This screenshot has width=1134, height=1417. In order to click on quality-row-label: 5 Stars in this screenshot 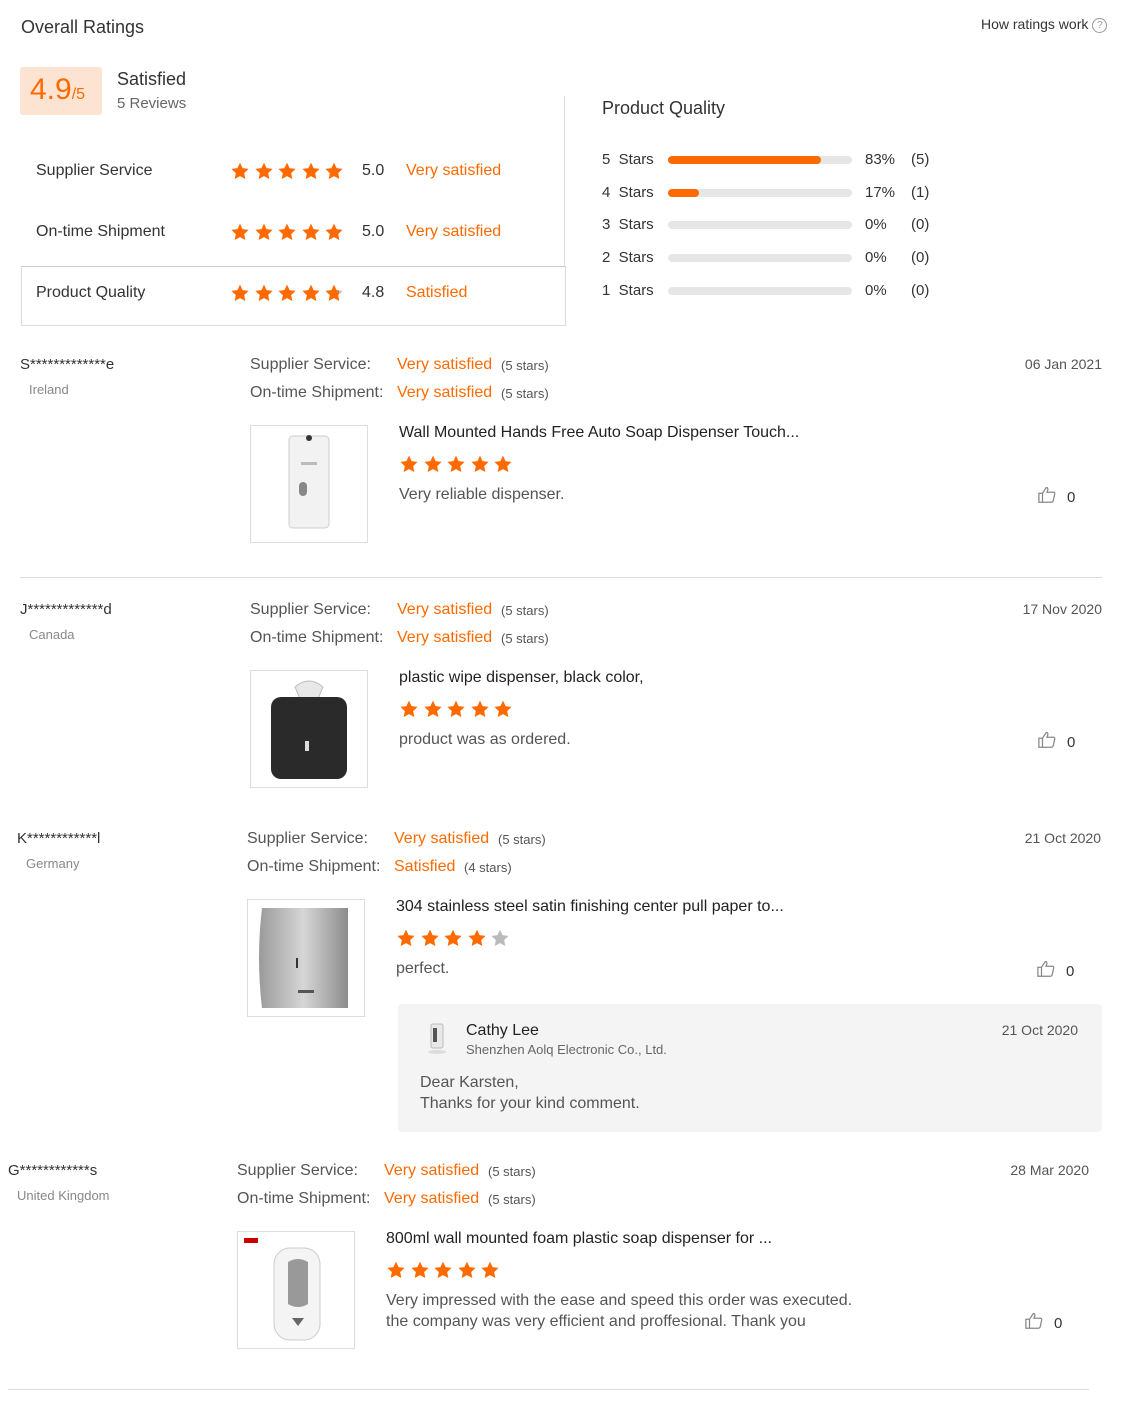, I will do `click(628, 159)`.